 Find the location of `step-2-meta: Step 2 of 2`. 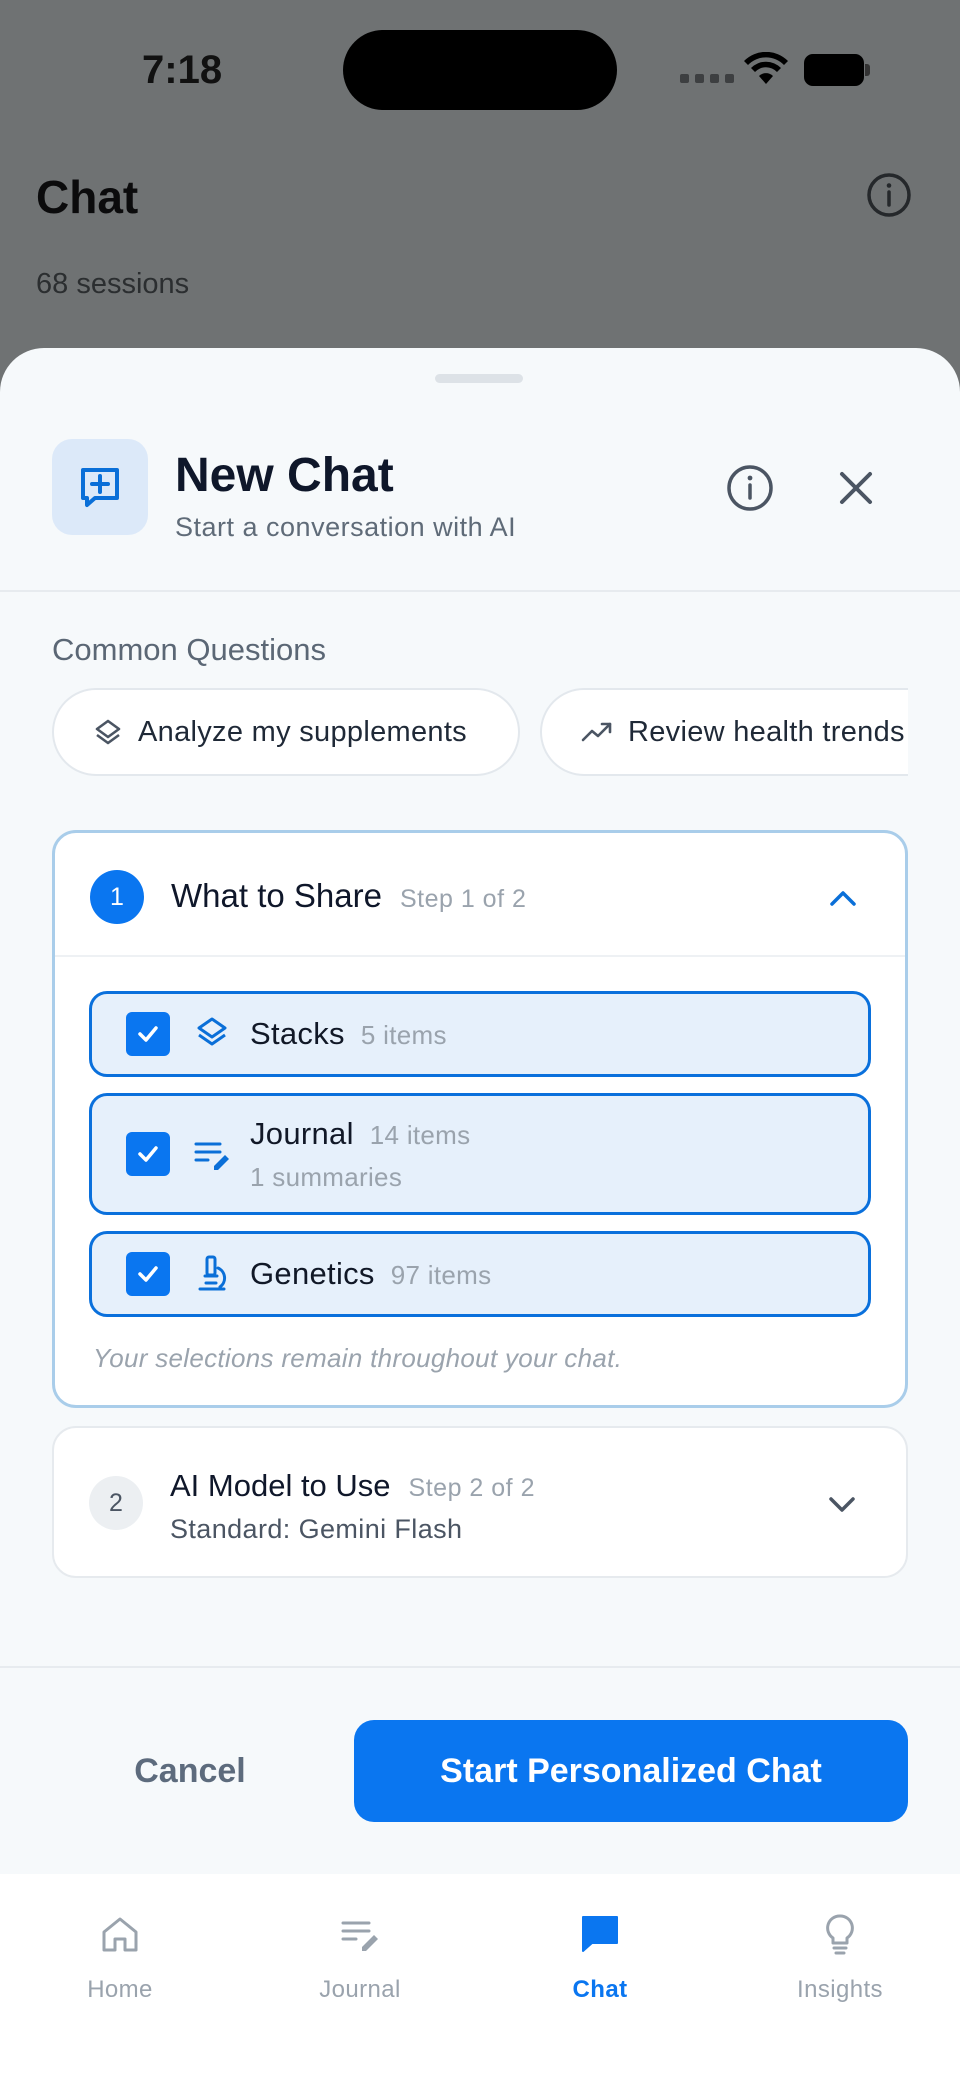

step-2-meta: Step 2 of 2 is located at coordinates (471, 1488).